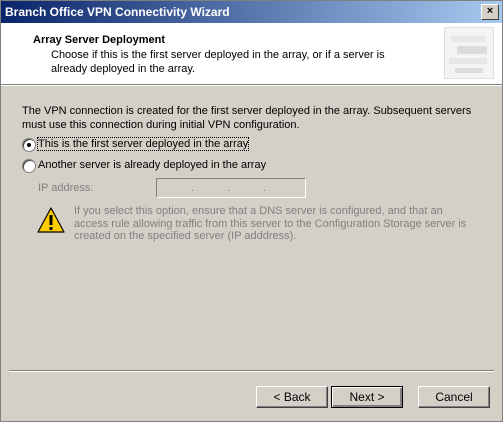 The width and height of the screenshot is (503, 422). What do you see at coordinates (367, 397) in the screenshot?
I see `next-button: Next >` at bounding box center [367, 397].